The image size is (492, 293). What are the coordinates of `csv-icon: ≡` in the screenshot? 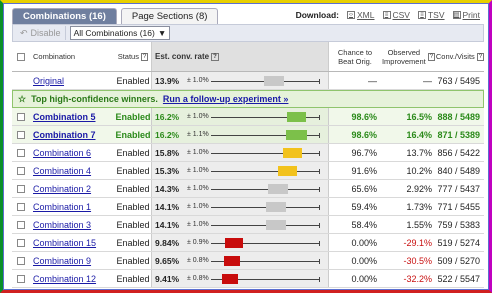 It's located at (386, 15).